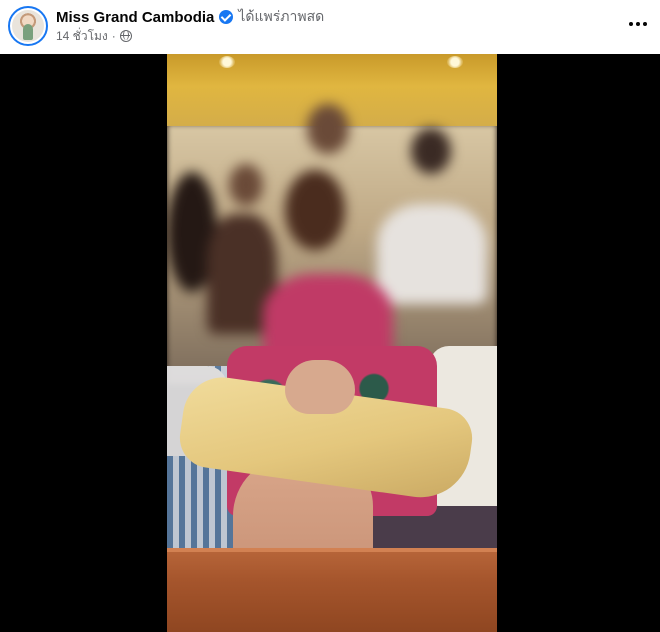  What do you see at coordinates (125, 36) in the screenshot?
I see `globe-icon` at bounding box center [125, 36].